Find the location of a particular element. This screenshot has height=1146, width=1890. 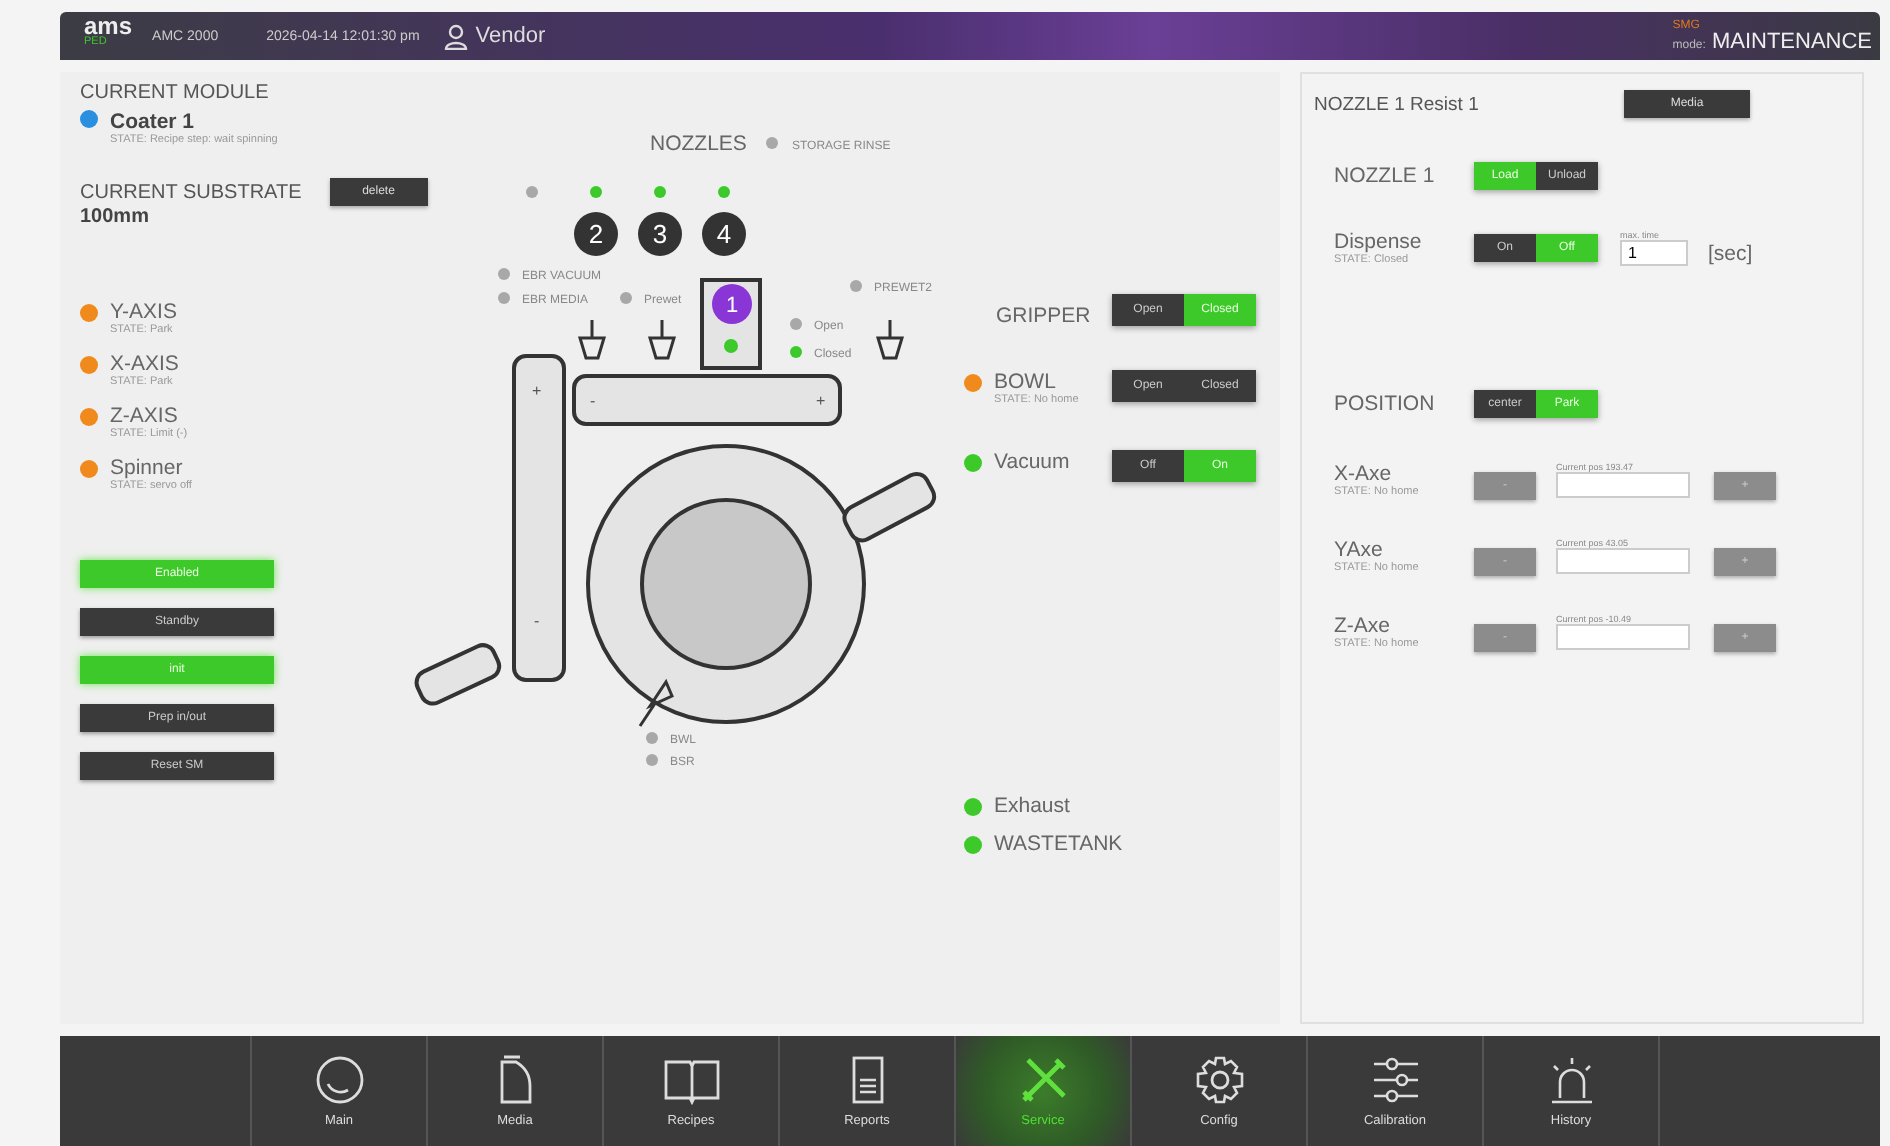

axis-name: X-AXIS is located at coordinates (144, 364).